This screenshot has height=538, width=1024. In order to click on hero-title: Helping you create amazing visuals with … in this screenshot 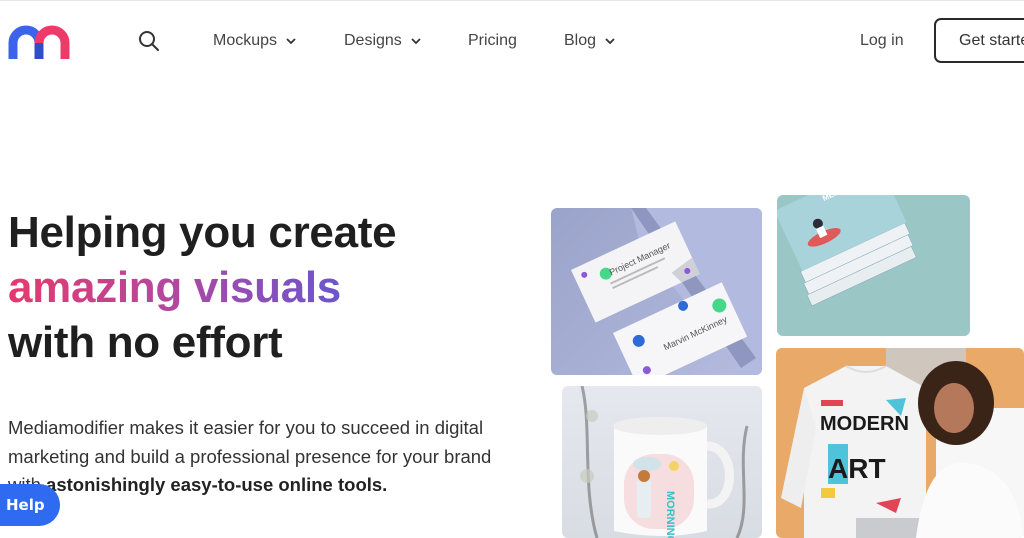, I will do `click(202, 287)`.